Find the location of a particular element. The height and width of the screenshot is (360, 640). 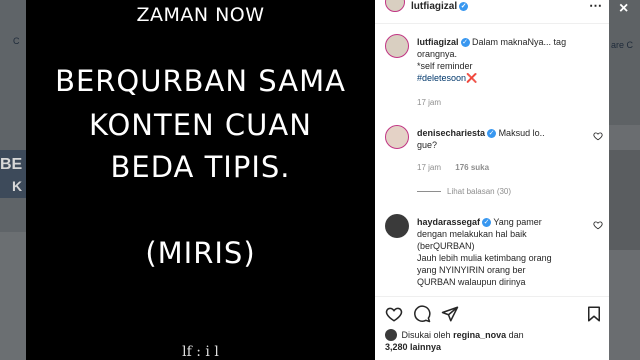

background-page-left: C BE K is located at coordinates (13, 180).